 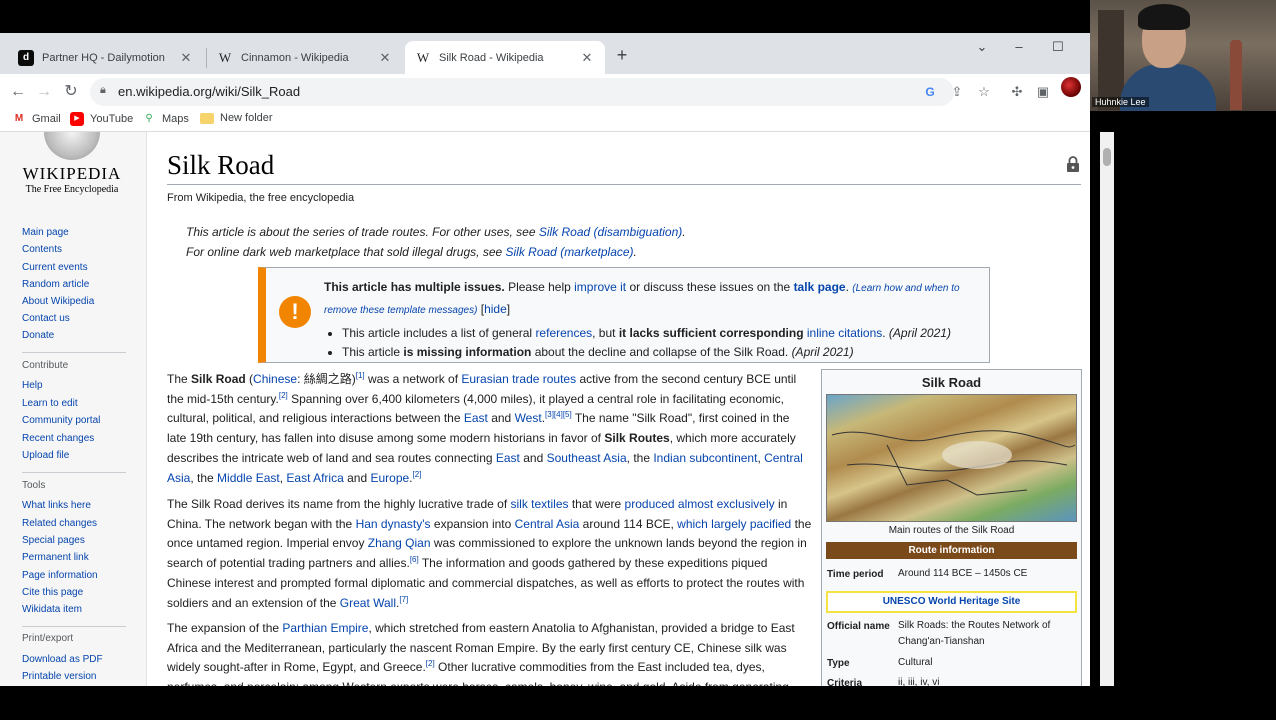 I want to click on disambiguation-link: Silk Road (disambiguation), so click(x=610, y=232).